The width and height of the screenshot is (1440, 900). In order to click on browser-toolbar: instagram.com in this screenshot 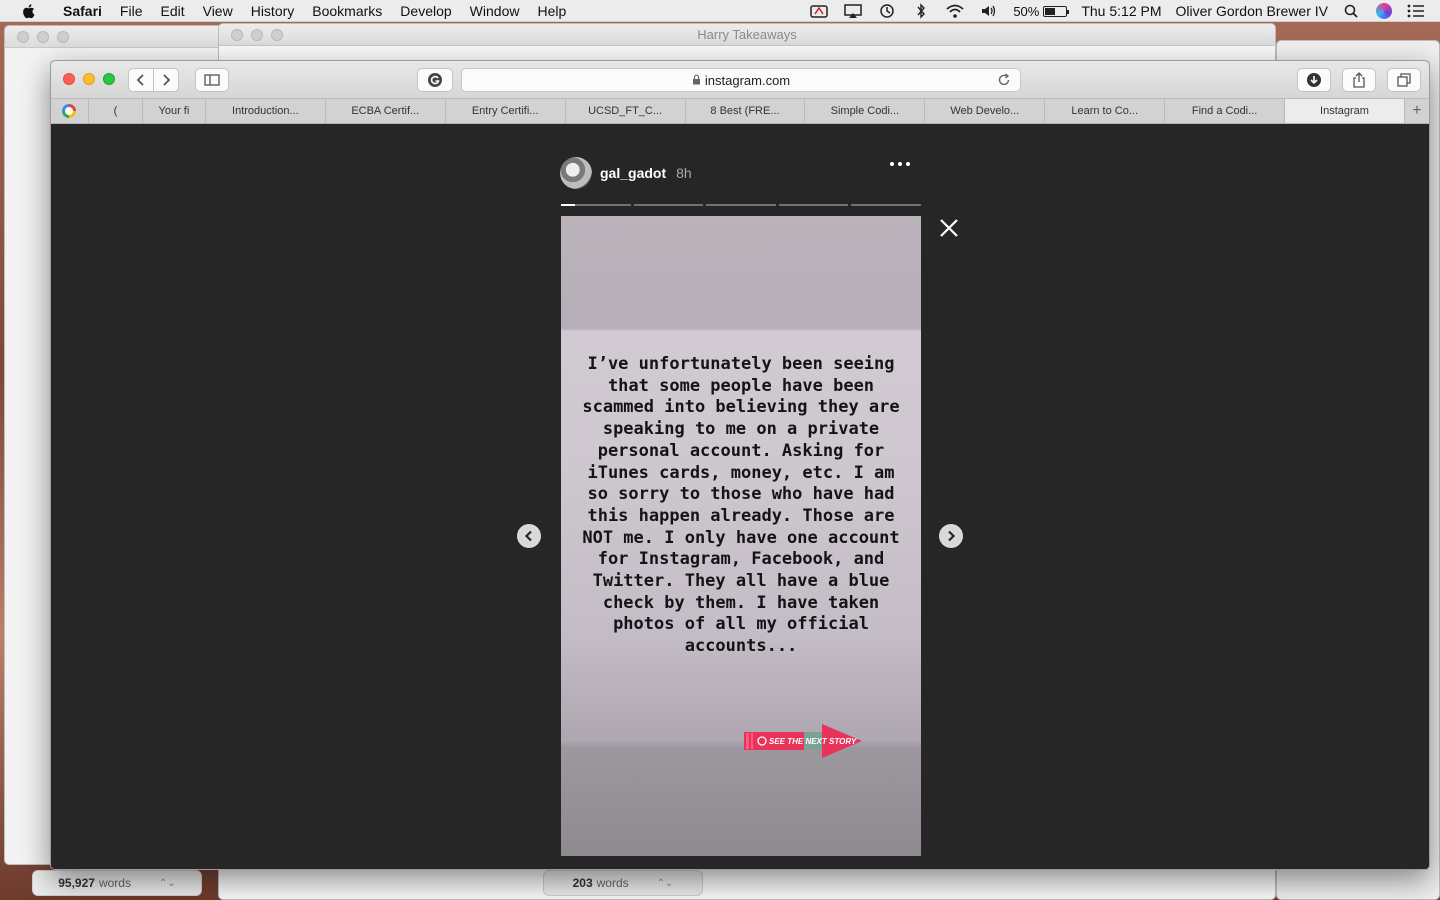, I will do `click(740, 80)`.